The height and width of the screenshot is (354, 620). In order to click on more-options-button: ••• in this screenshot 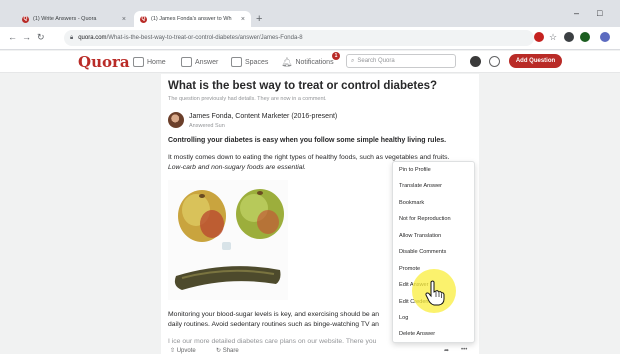, I will do `click(464, 350)`.